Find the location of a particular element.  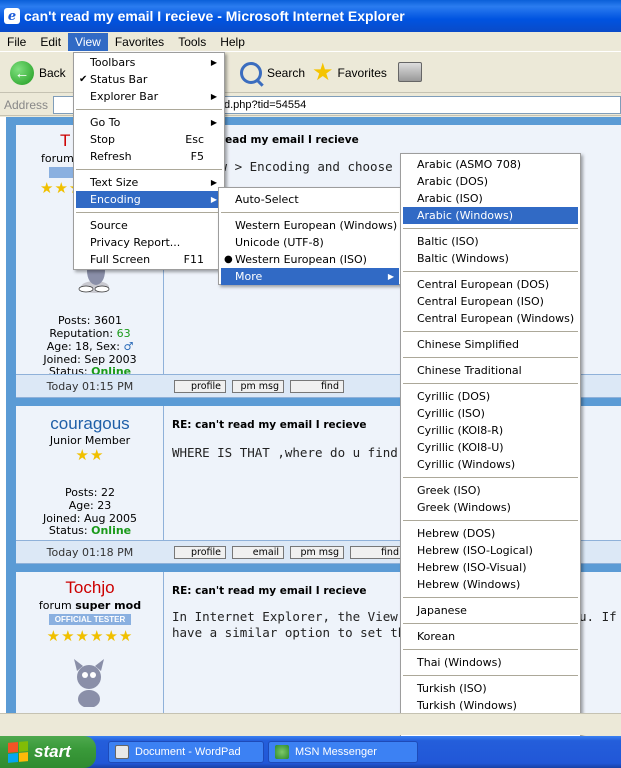

menu-item-encoding-option: Turkish (Windows) is located at coordinates (490, 705).